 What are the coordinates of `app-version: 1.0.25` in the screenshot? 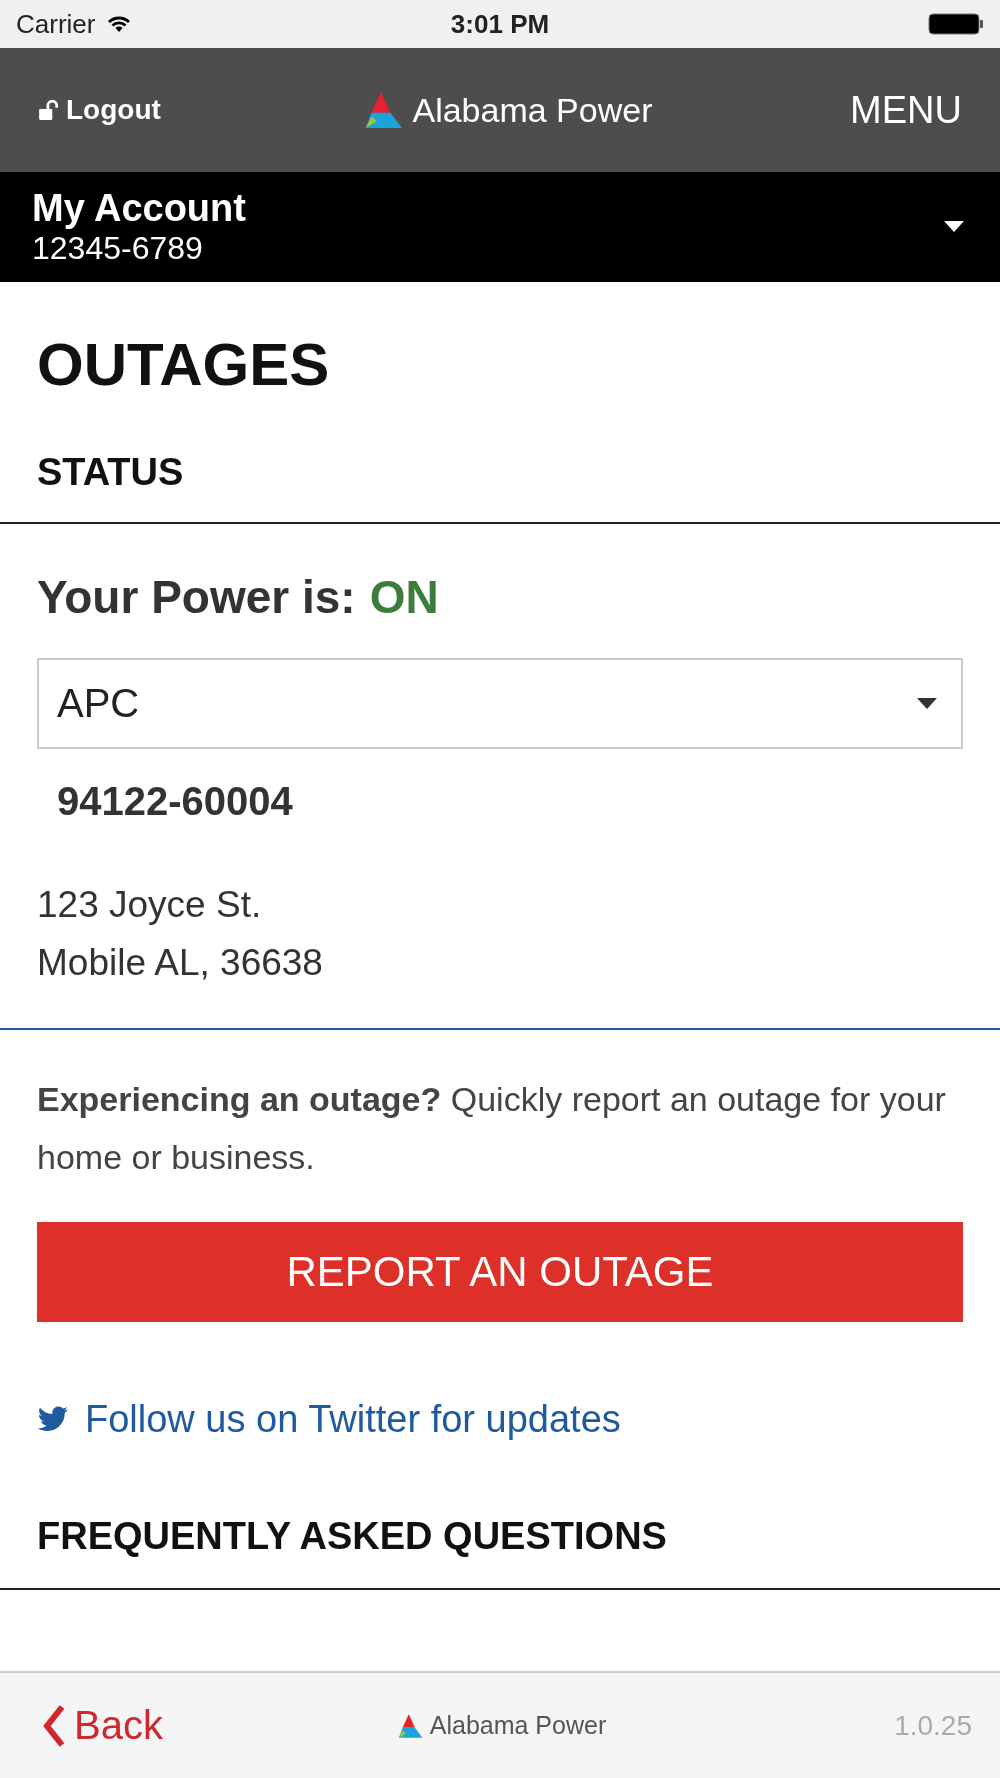 It's located at (933, 1725).